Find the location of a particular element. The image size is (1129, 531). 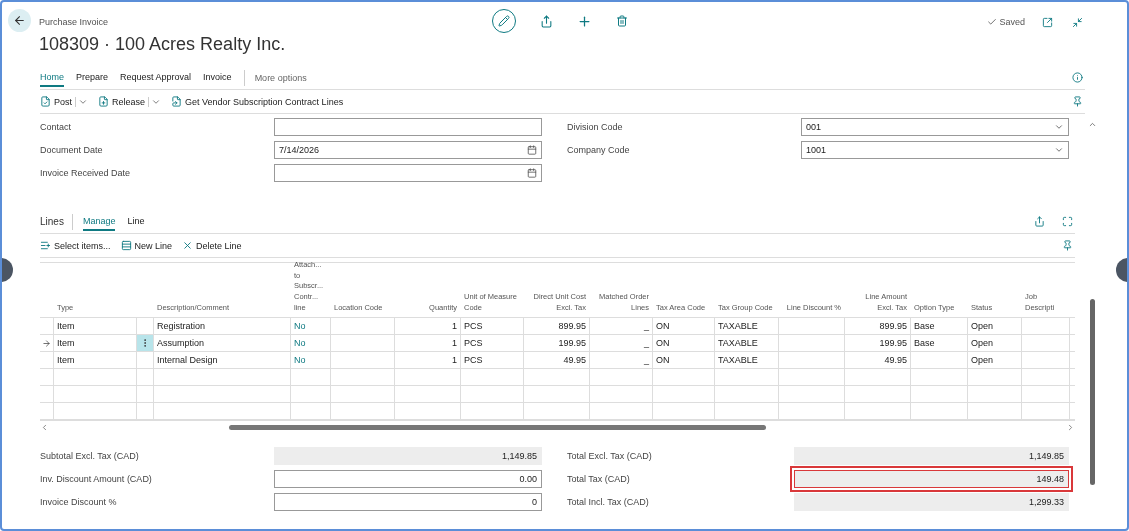

dropdown-field: 001 is located at coordinates (935, 127).